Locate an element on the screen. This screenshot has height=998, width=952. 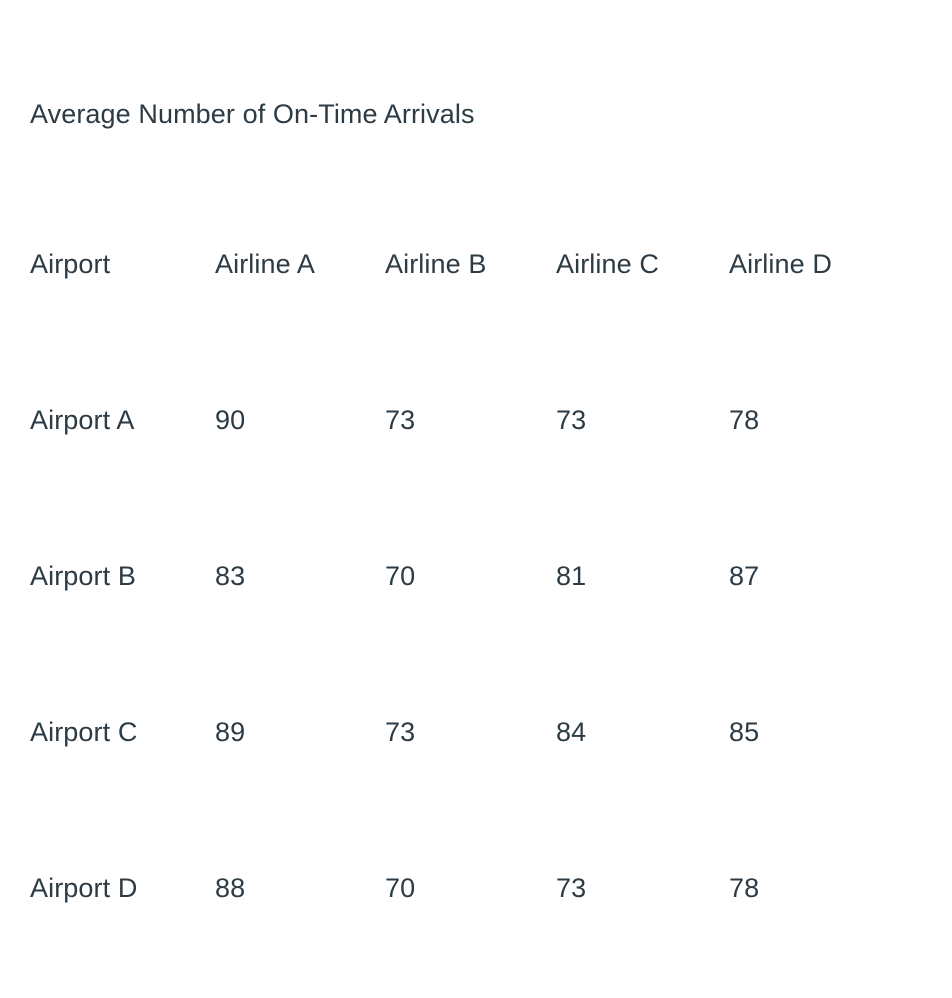
cell-airport-d-airline-b: 70 is located at coordinates (400, 888).